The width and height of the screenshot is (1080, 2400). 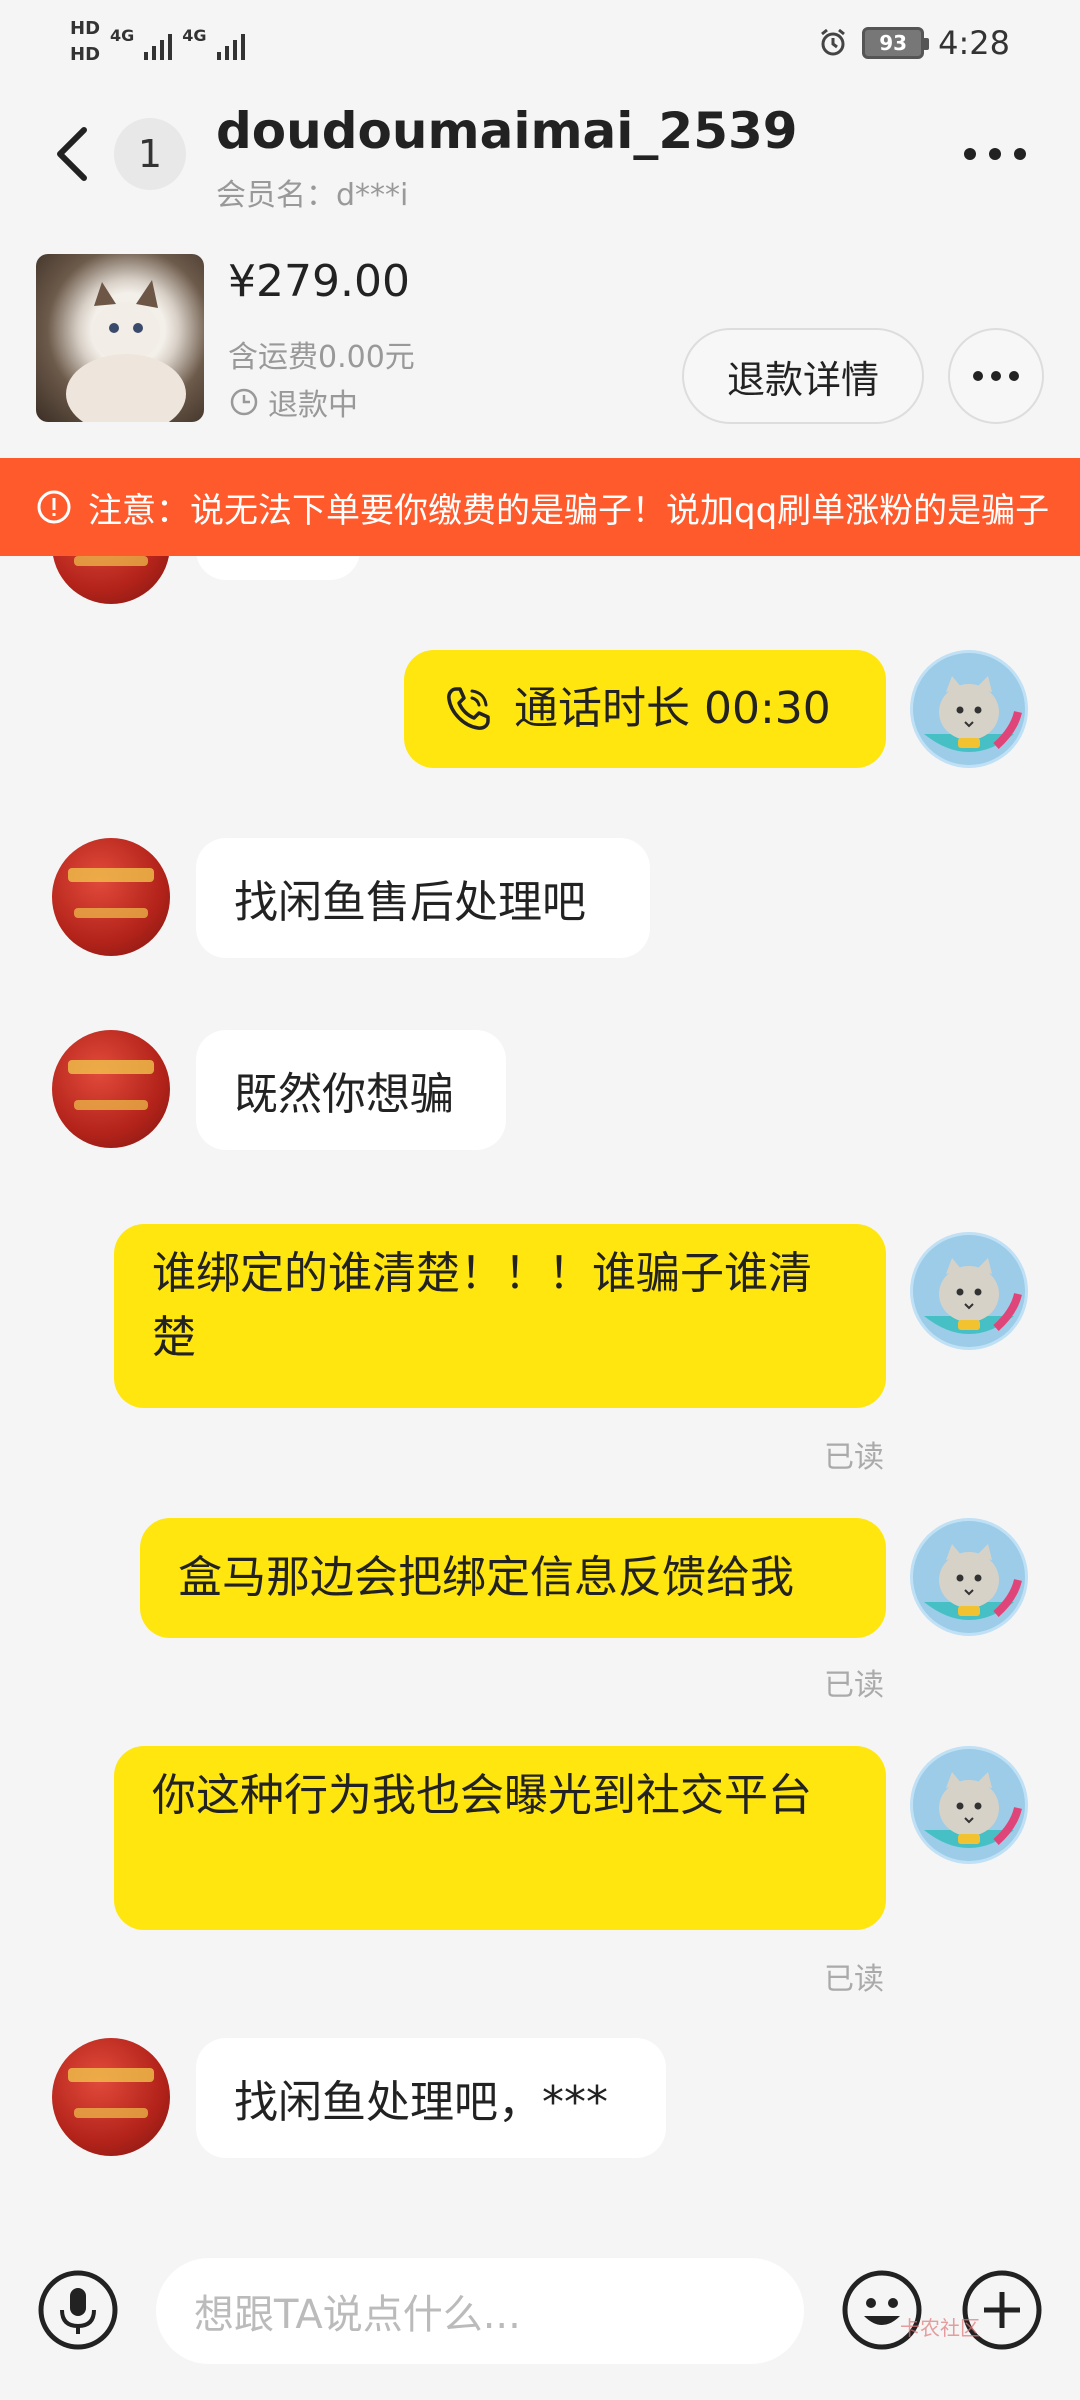 I want to click on message-bubble: 你这种行为我也会曝光到社交平台, so click(x=500, y=1838).